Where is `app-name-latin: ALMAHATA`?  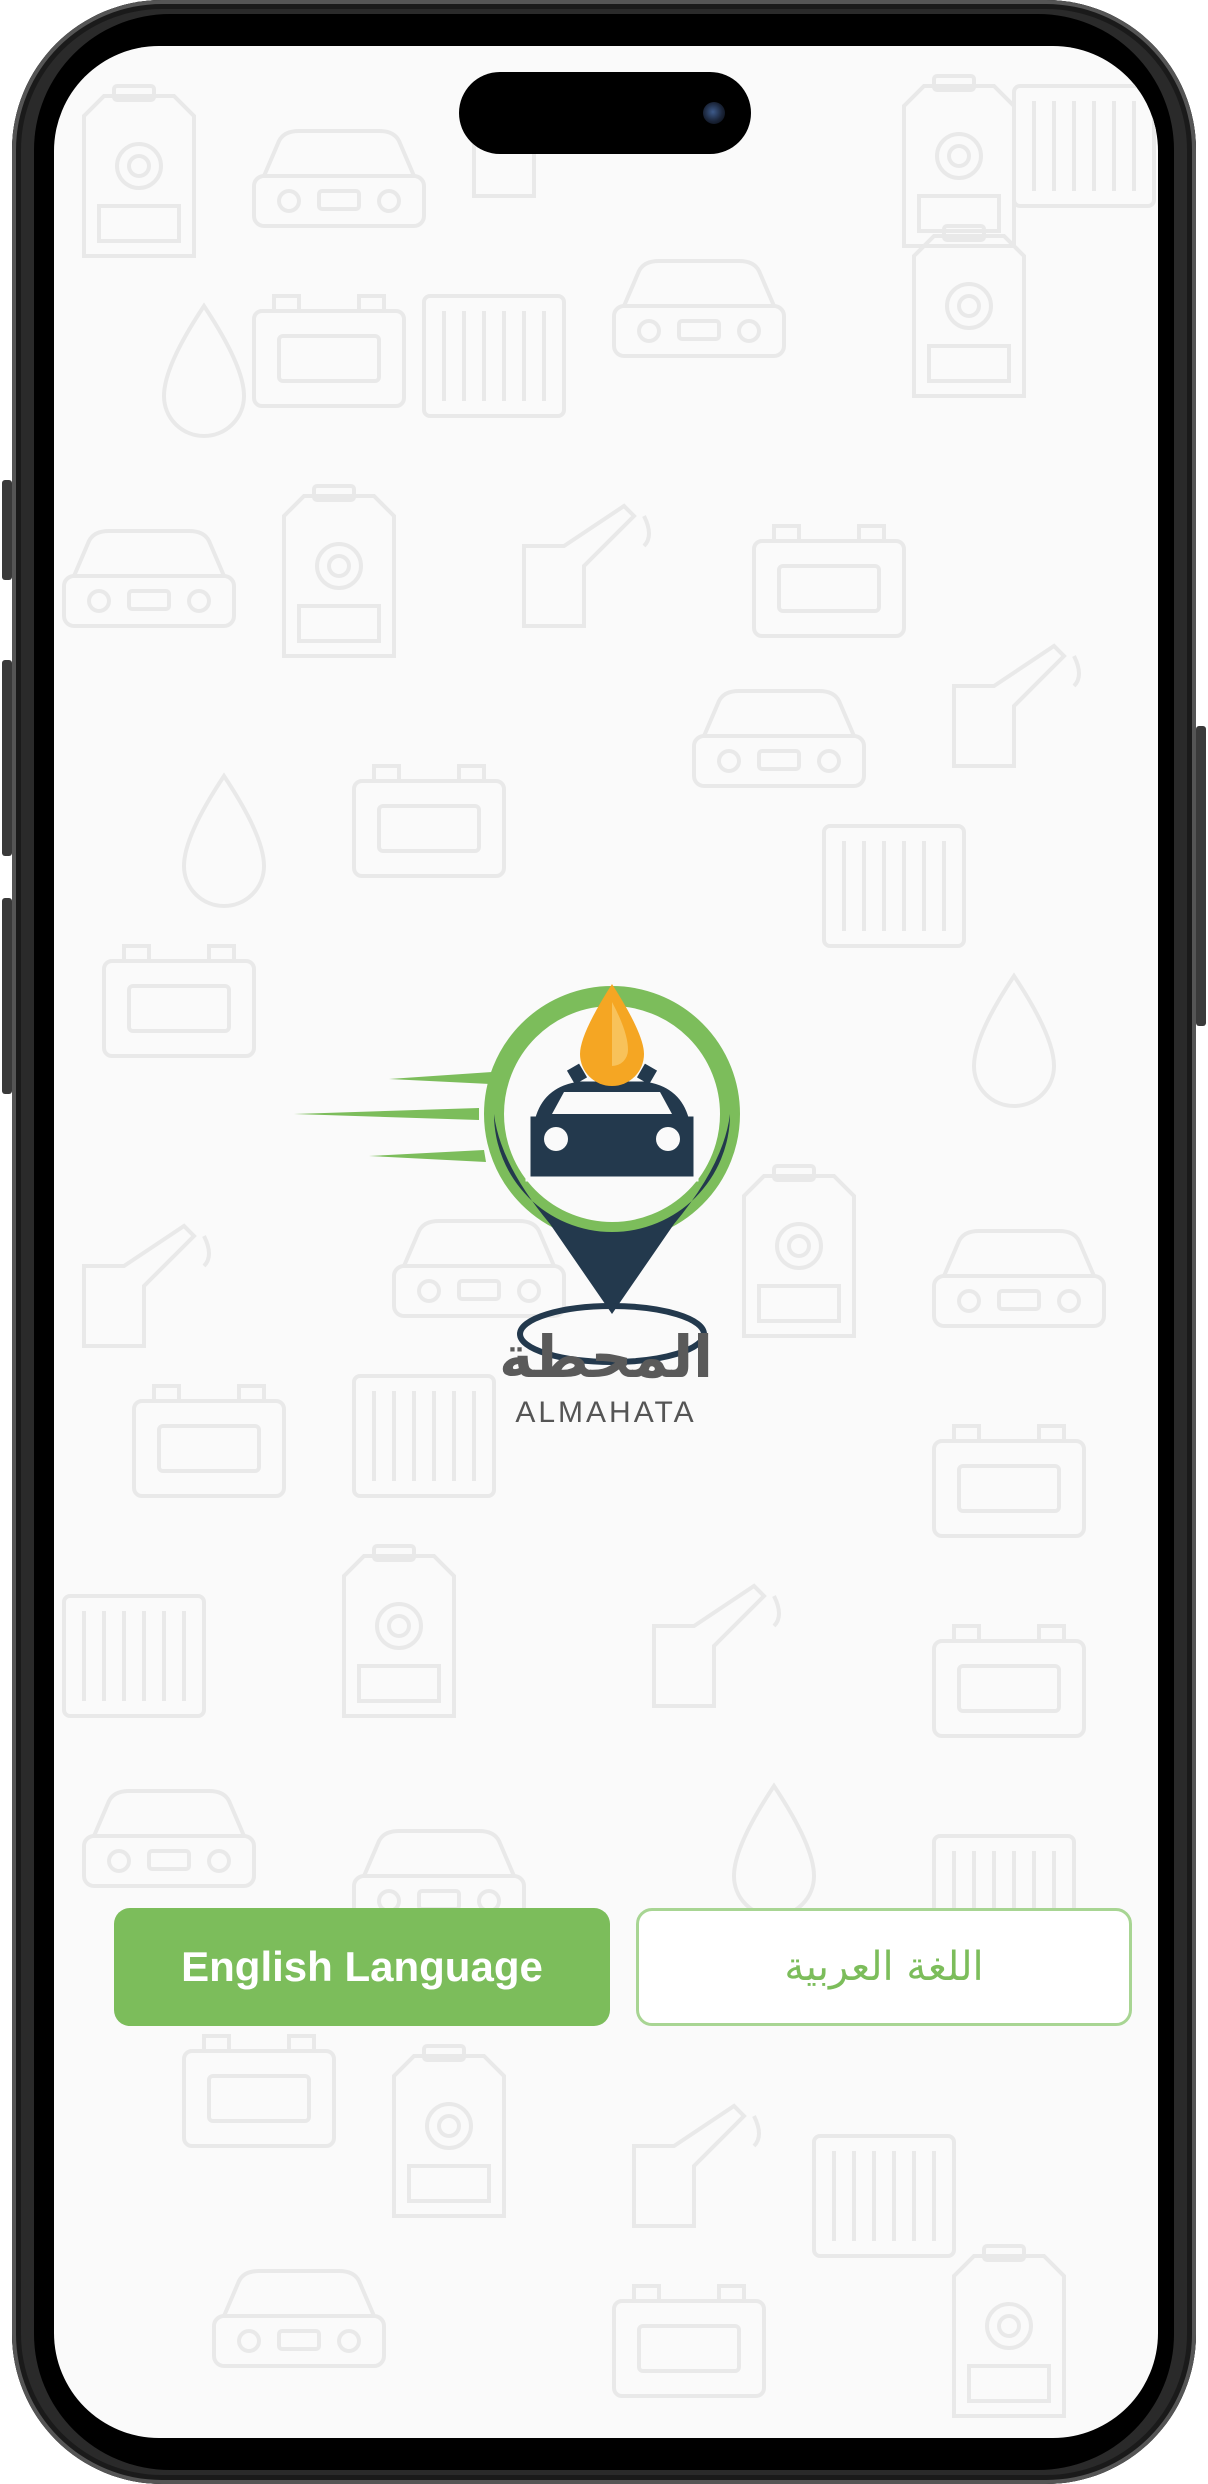
app-name-latin: ALMAHATA is located at coordinates (606, 1412).